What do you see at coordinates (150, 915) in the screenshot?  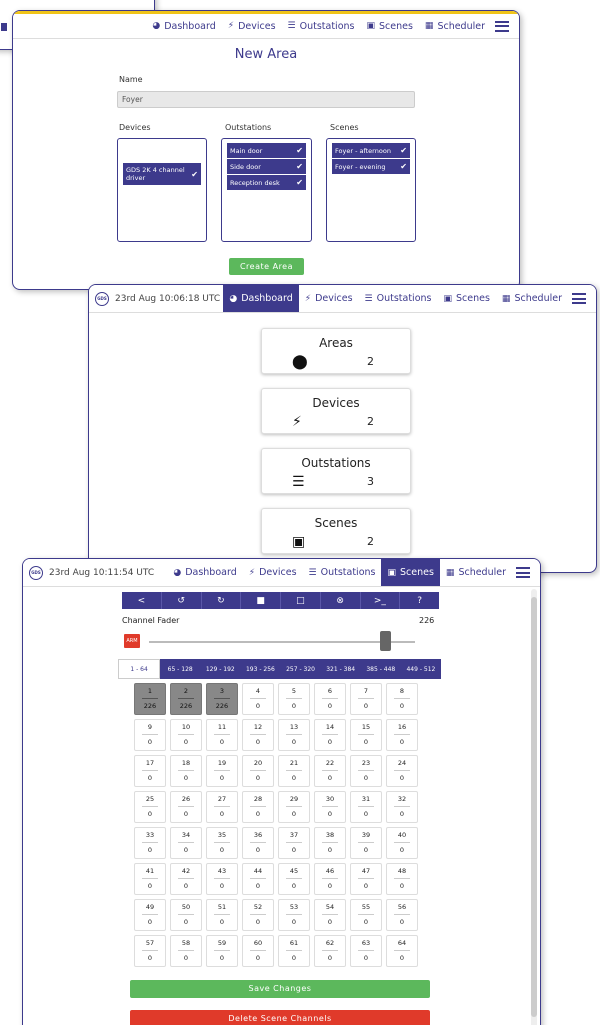 I see `channel-cell: 49 0` at bounding box center [150, 915].